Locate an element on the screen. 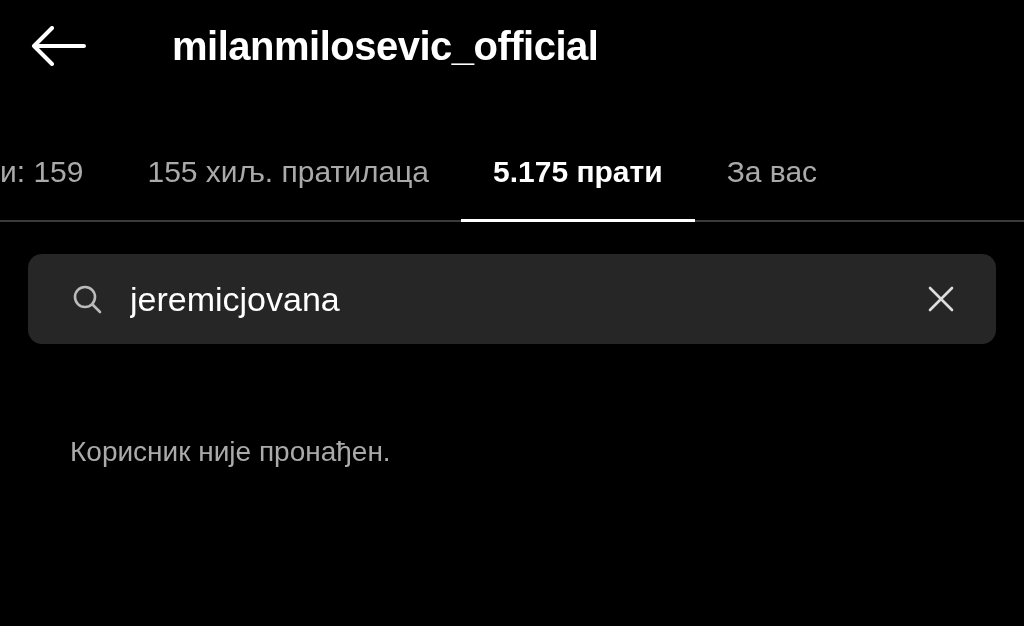 The image size is (1024, 626). tab: 5.175 прати is located at coordinates (578, 179).